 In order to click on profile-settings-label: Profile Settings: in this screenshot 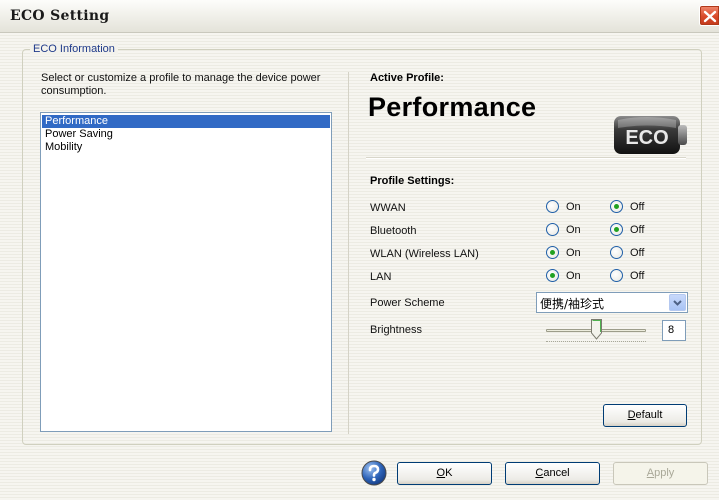, I will do `click(412, 181)`.